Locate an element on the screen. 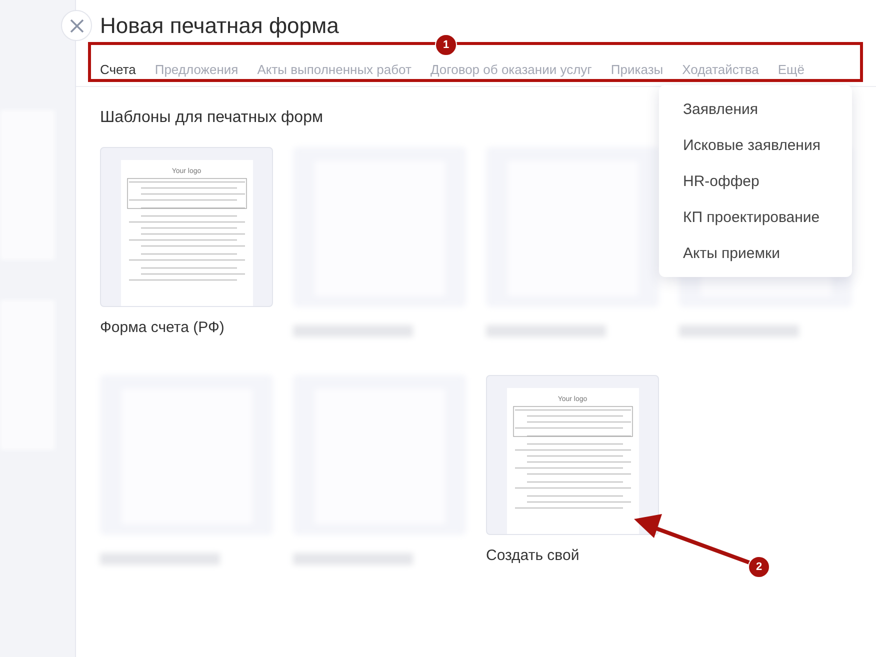 The image size is (876, 657). tab: Счета is located at coordinates (118, 69).